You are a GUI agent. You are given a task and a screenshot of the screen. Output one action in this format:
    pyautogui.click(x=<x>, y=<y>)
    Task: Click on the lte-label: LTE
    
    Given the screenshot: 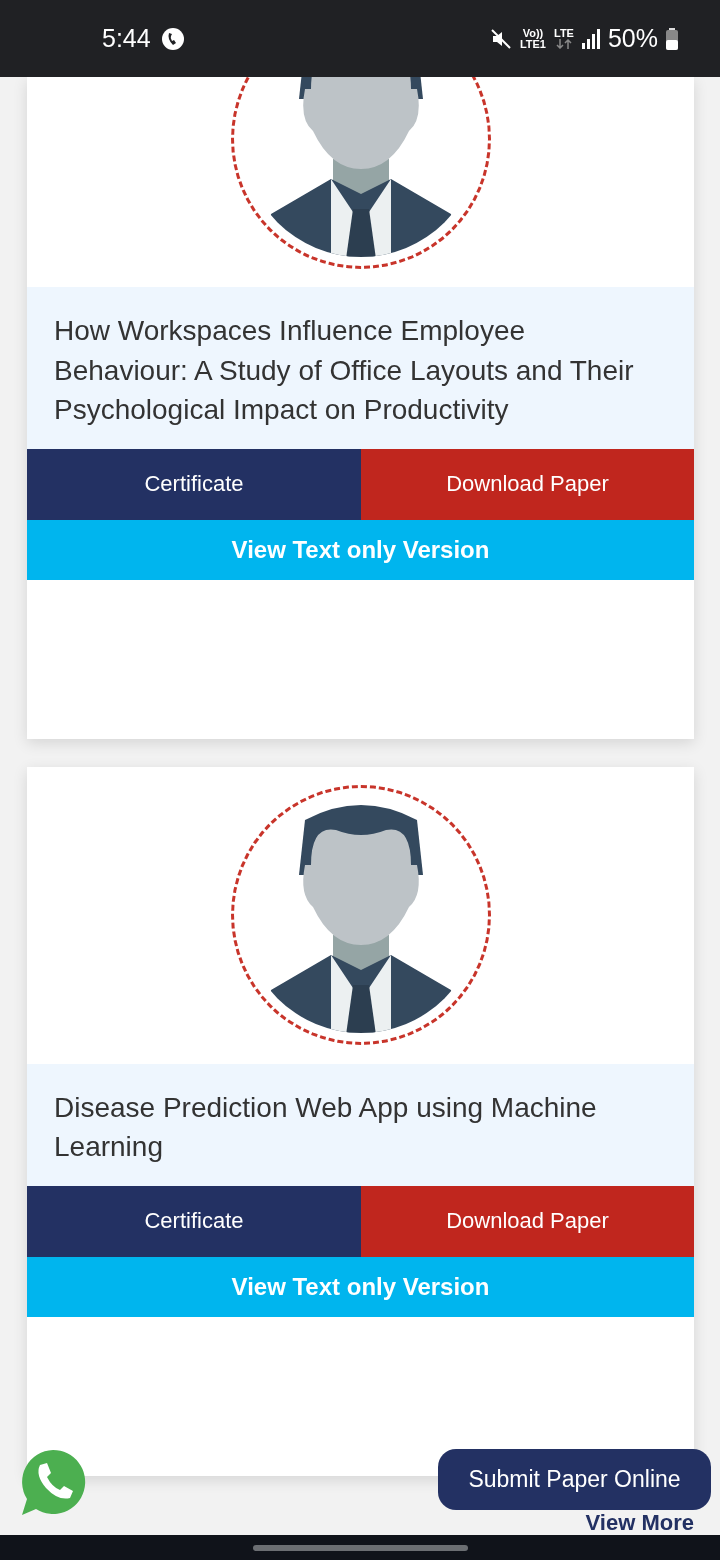 What is the action you would take?
    pyautogui.click(x=564, y=33)
    